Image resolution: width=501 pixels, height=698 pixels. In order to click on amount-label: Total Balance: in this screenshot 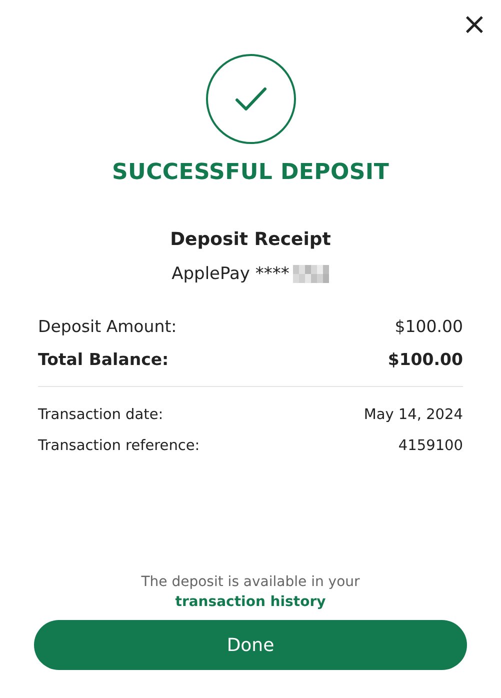, I will do `click(103, 359)`.